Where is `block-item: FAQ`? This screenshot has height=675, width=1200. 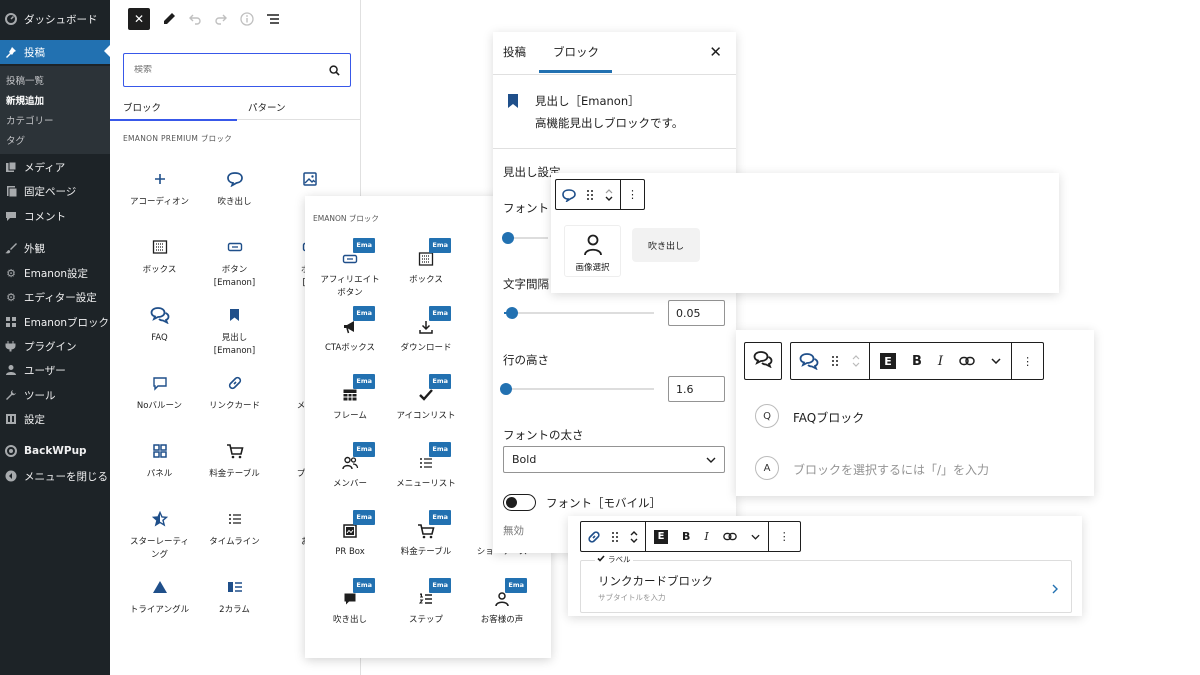
block-item: FAQ is located at coordinates (159, 324).